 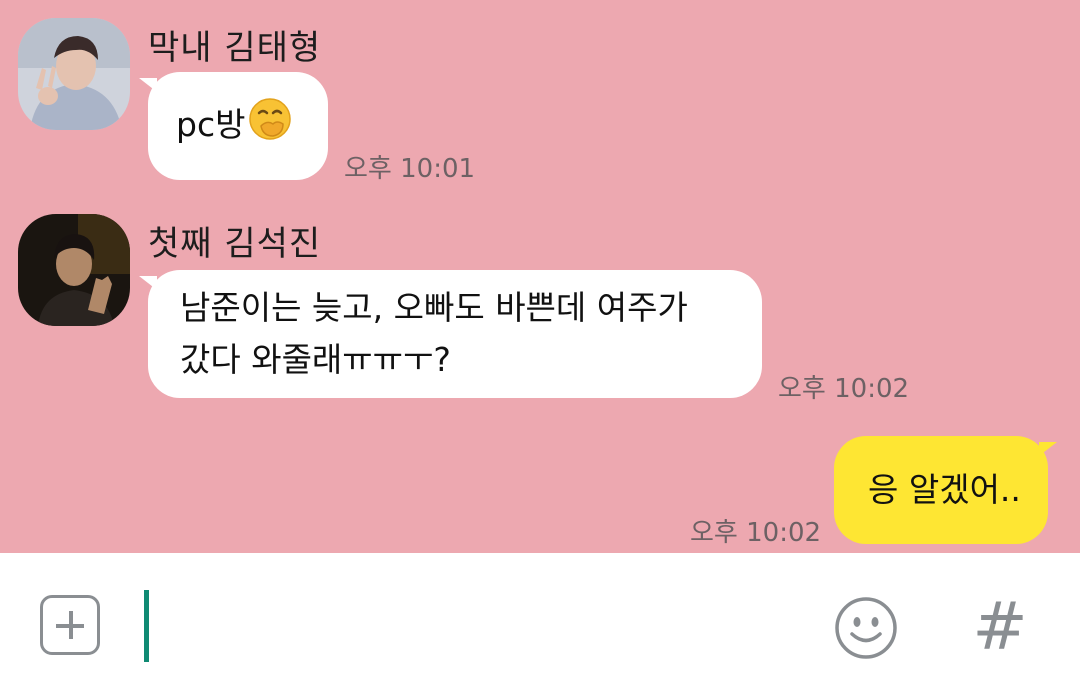 I want to click on message-bubble: pc방, so click(x=233, y=126).